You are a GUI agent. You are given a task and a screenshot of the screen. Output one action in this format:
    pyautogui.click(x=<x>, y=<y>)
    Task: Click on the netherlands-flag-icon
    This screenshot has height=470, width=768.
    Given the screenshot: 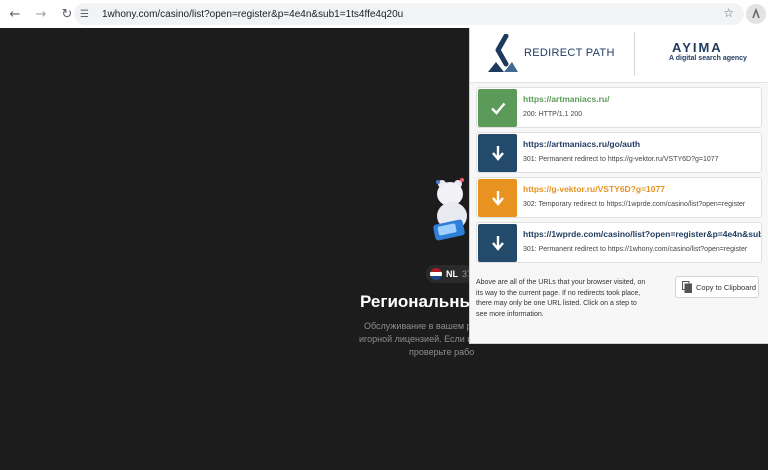 What is the action you would take?
    pyautogui.click(x=436, y=274)
    